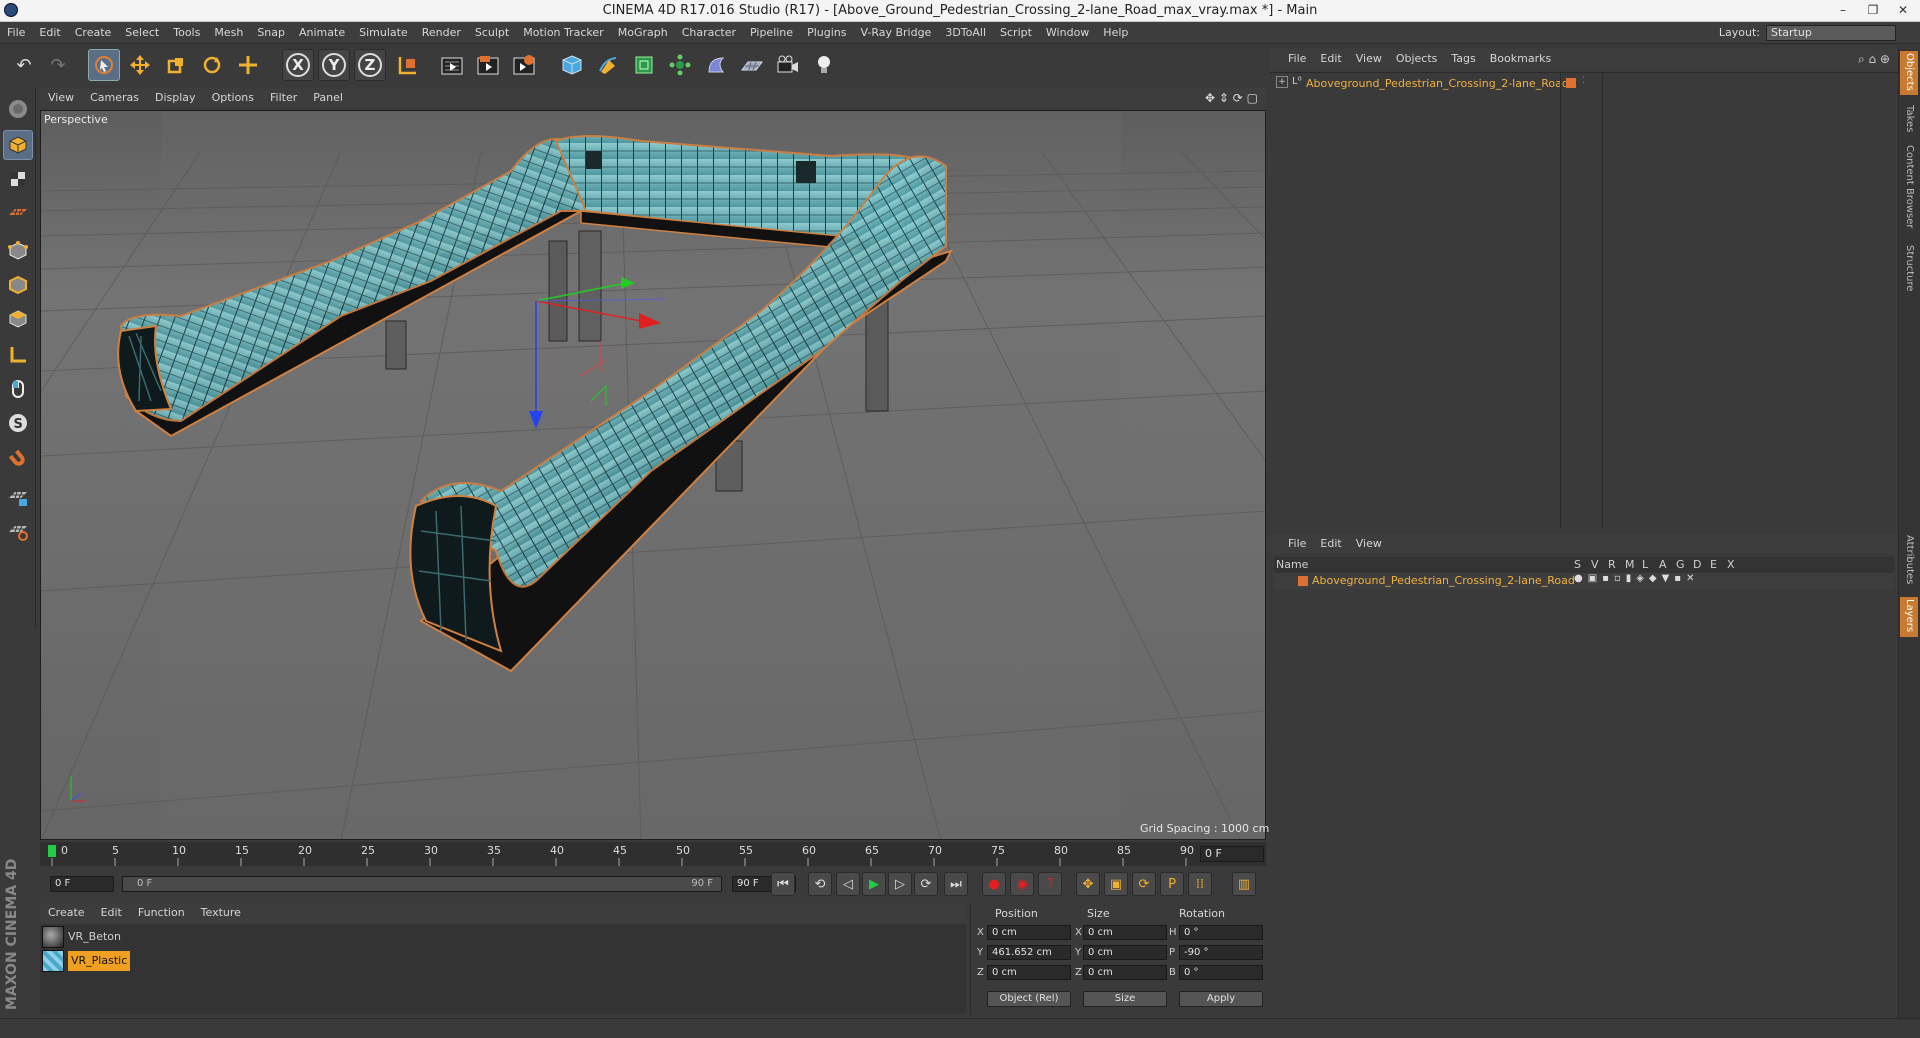 The width and height of the screenshot is (1920, 1038). What do you see at coordinates (1022, 884) in the screenshot?
I see `autokey-icon: ◉` at bounding box center [1022, 884].